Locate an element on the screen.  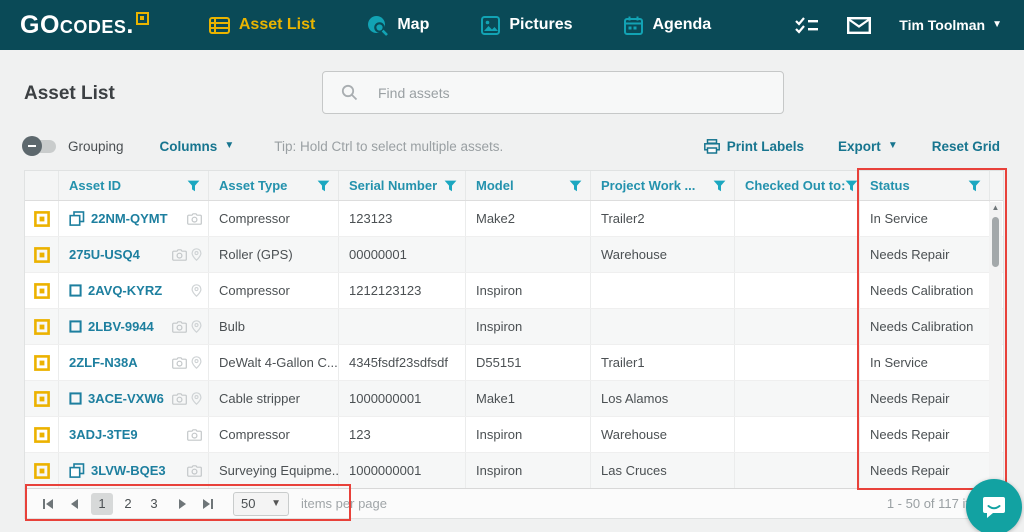
columns-label: Columns is located at coordinates (188, 146).